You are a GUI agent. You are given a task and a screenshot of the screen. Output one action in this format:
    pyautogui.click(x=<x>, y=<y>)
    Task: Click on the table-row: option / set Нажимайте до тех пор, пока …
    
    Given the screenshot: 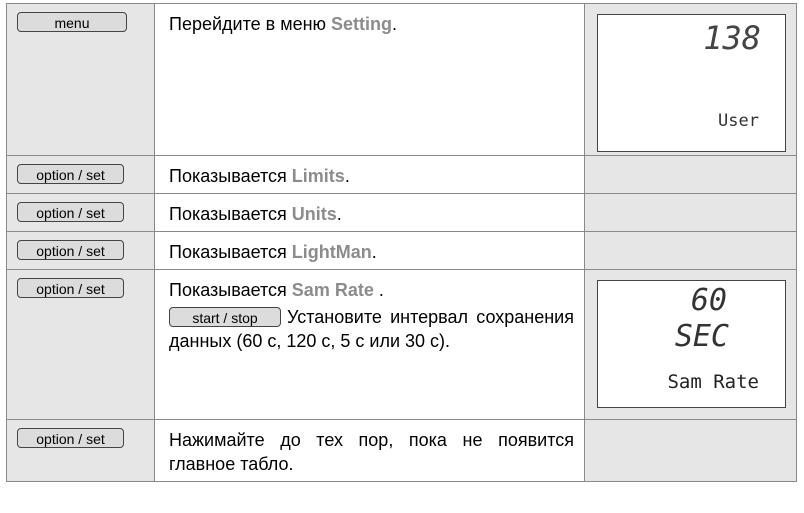 What is the action you would take?
    pyautogui.click(x=401, y=450)
    